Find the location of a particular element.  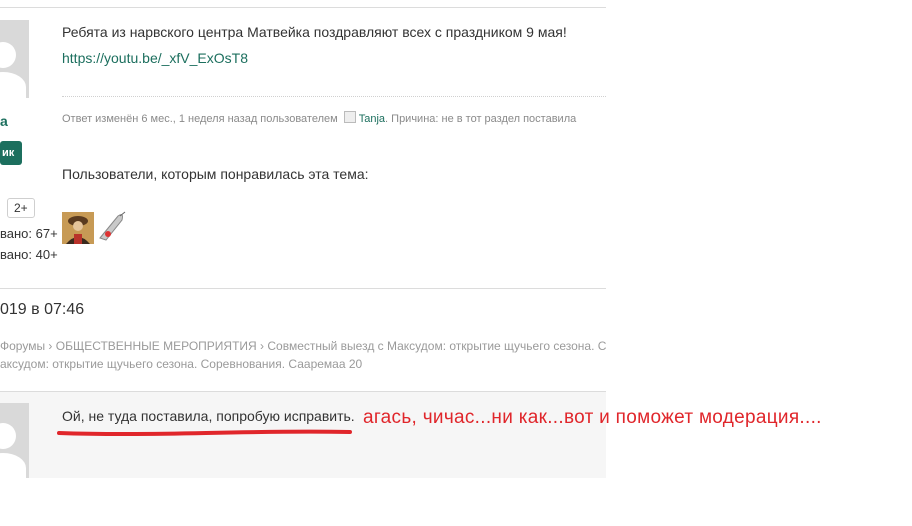

author-name: a is located at coordinates (4, 121).